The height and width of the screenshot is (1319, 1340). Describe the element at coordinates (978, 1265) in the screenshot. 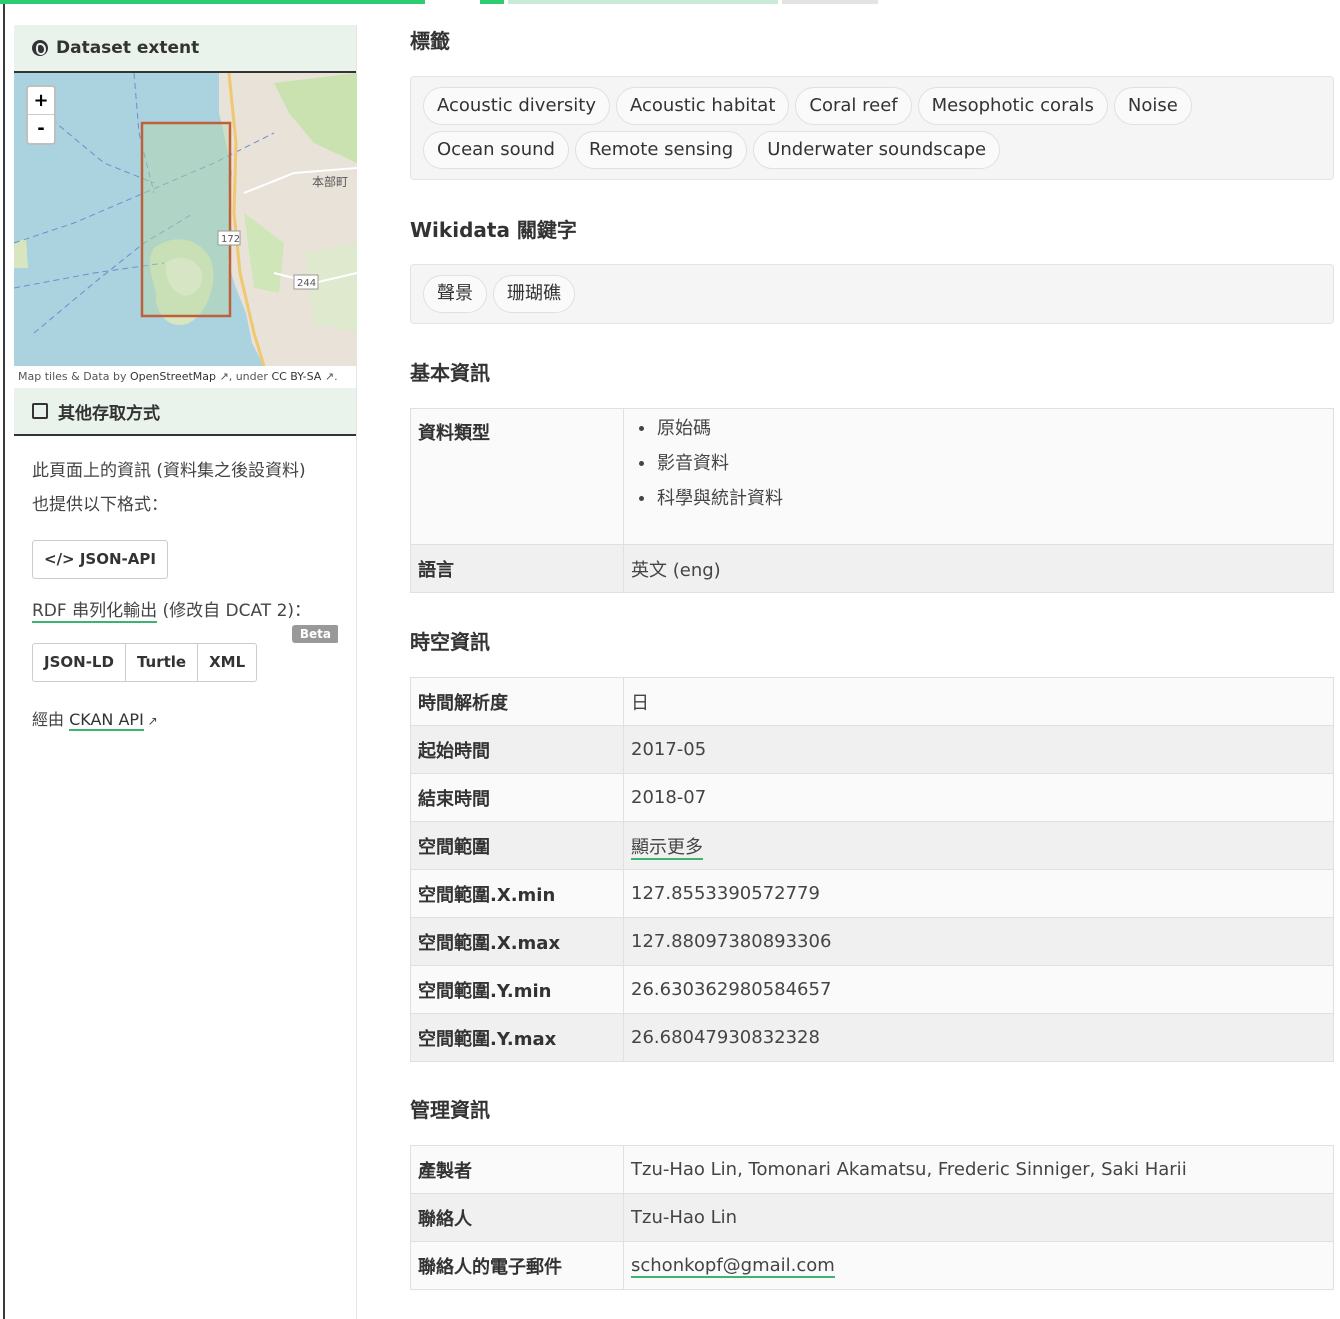

I see `row-value: schonkopf@gmail.com` at that location.